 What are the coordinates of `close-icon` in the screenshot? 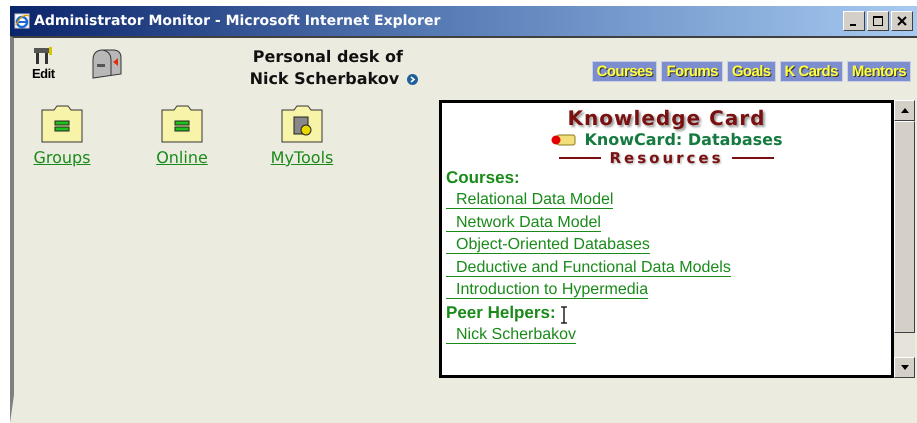 It's located at (902, 21).